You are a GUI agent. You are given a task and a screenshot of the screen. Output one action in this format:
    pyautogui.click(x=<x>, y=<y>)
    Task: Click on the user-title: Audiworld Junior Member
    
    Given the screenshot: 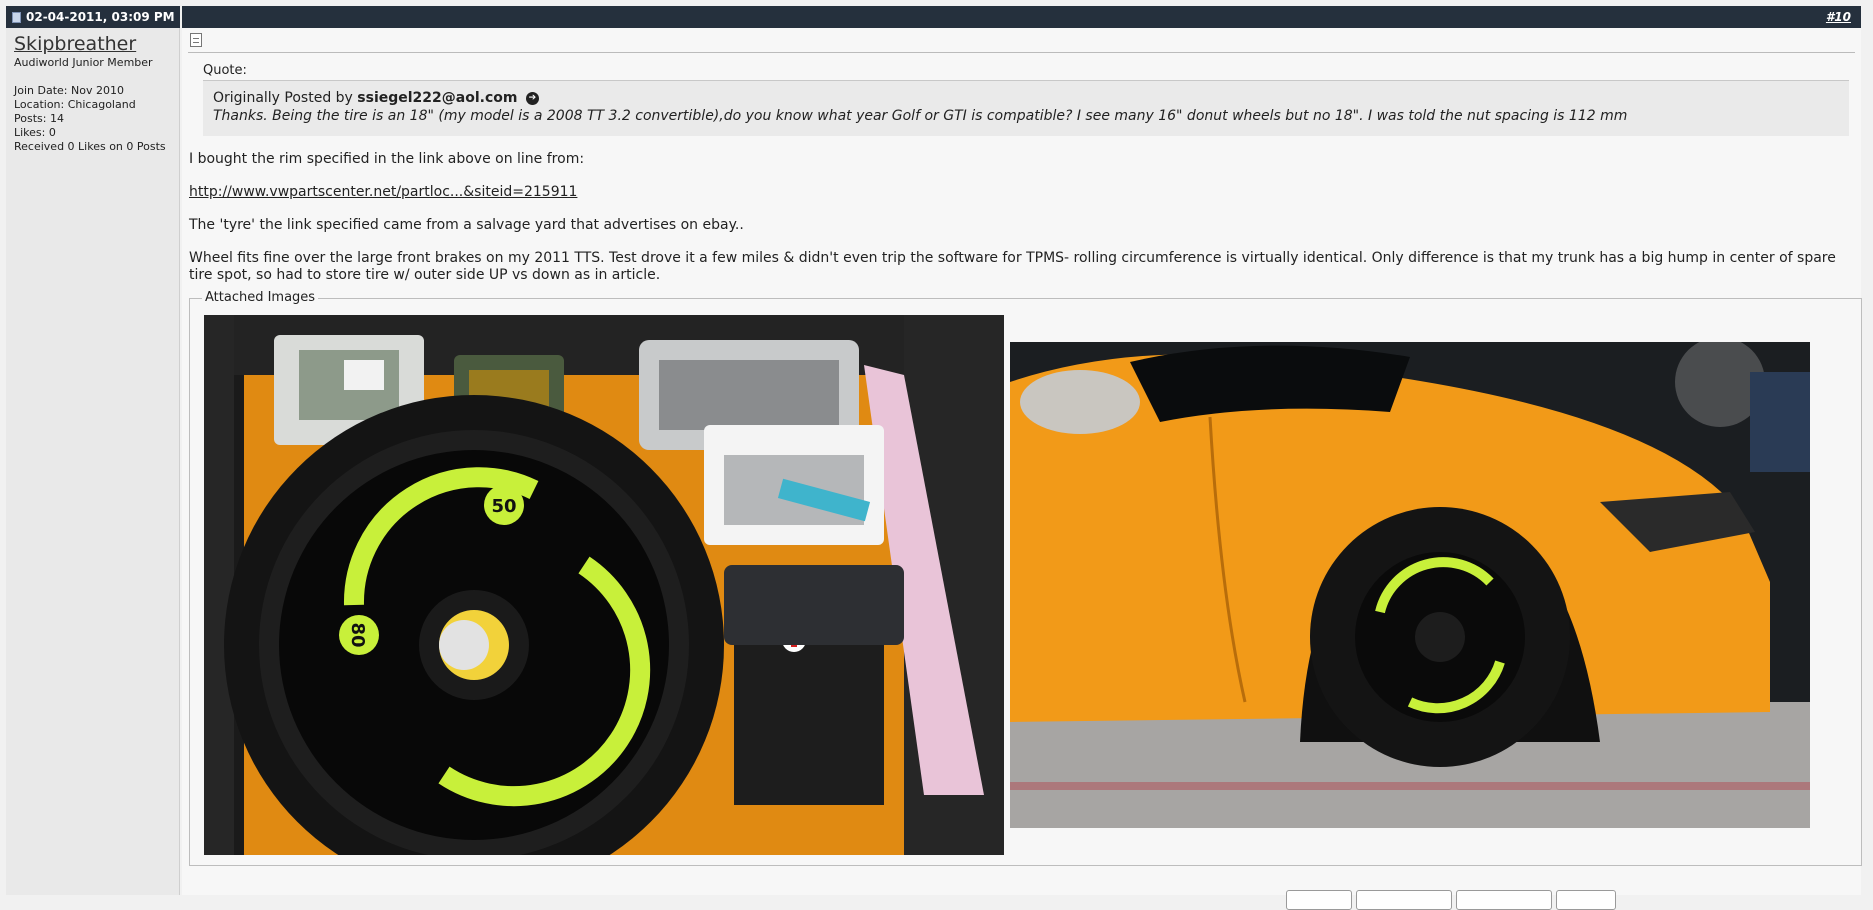 What is the action you would take?
    pyautogui.click(x=83, y=62)
    